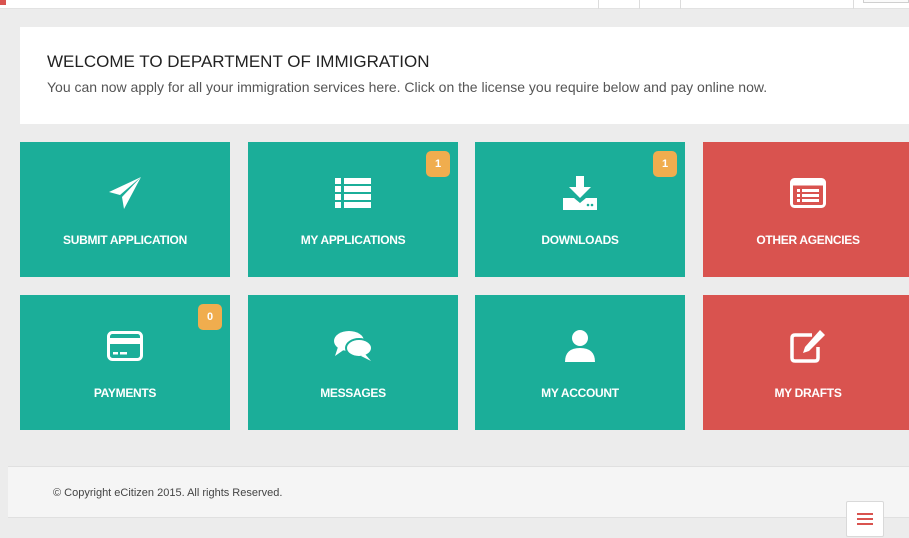 This screenshot has width=909, height=538. Describe the element at coordinates (886, 1) in the screenshot. I see `navbar-user-menu` at that location.